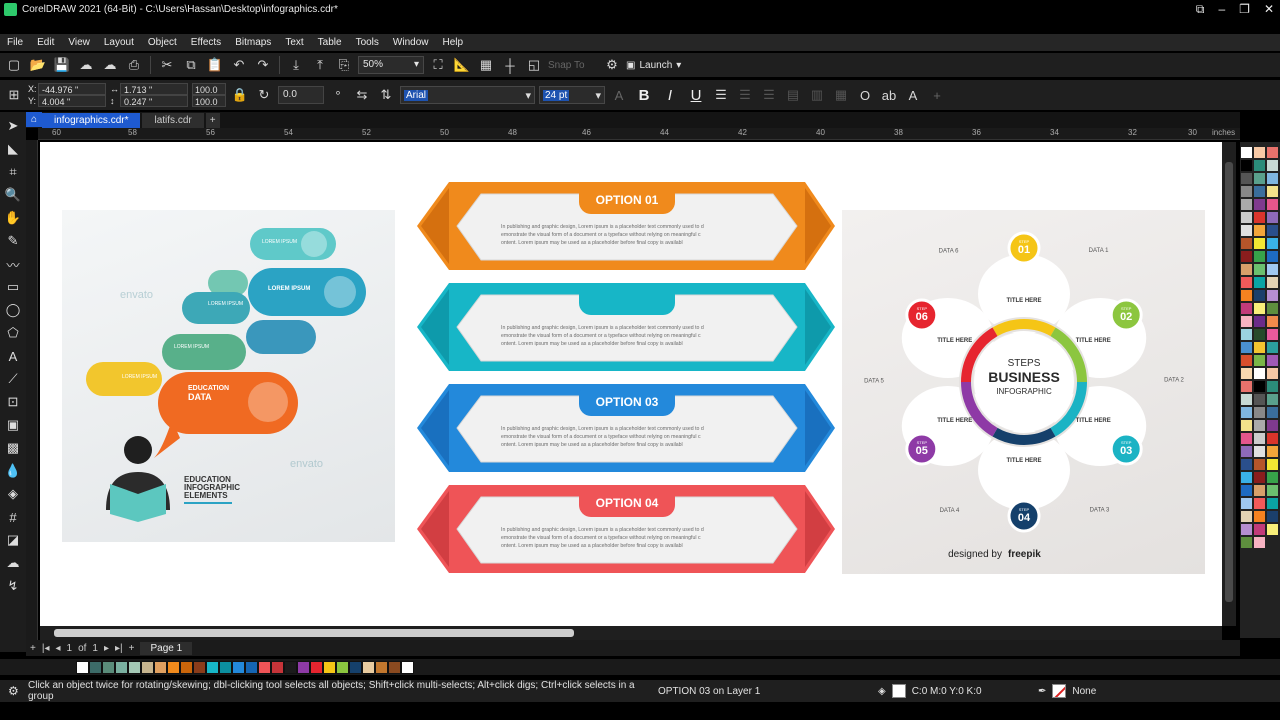 The width and height of the screenshot is (1280, 720). I want to click on rectangle-tool-icon: ▭, so click(13, 287).